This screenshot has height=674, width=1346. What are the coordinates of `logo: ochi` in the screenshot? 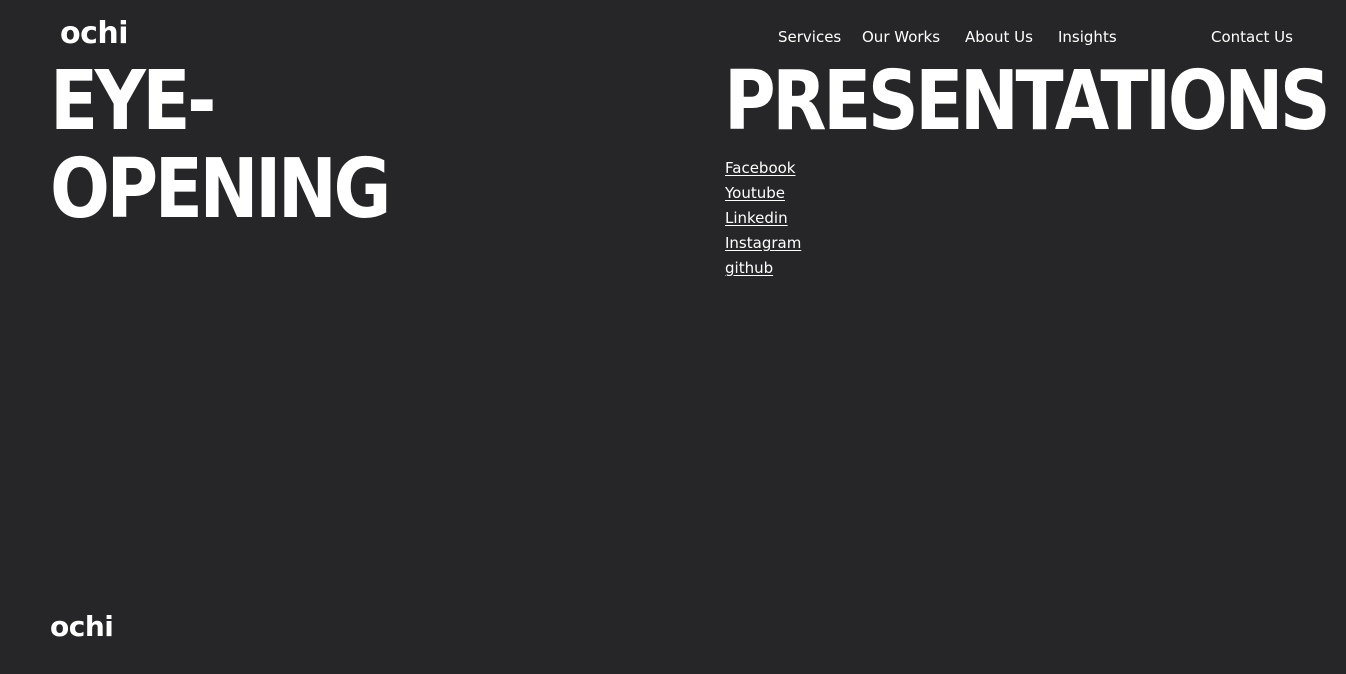 It's located at (94, 34).